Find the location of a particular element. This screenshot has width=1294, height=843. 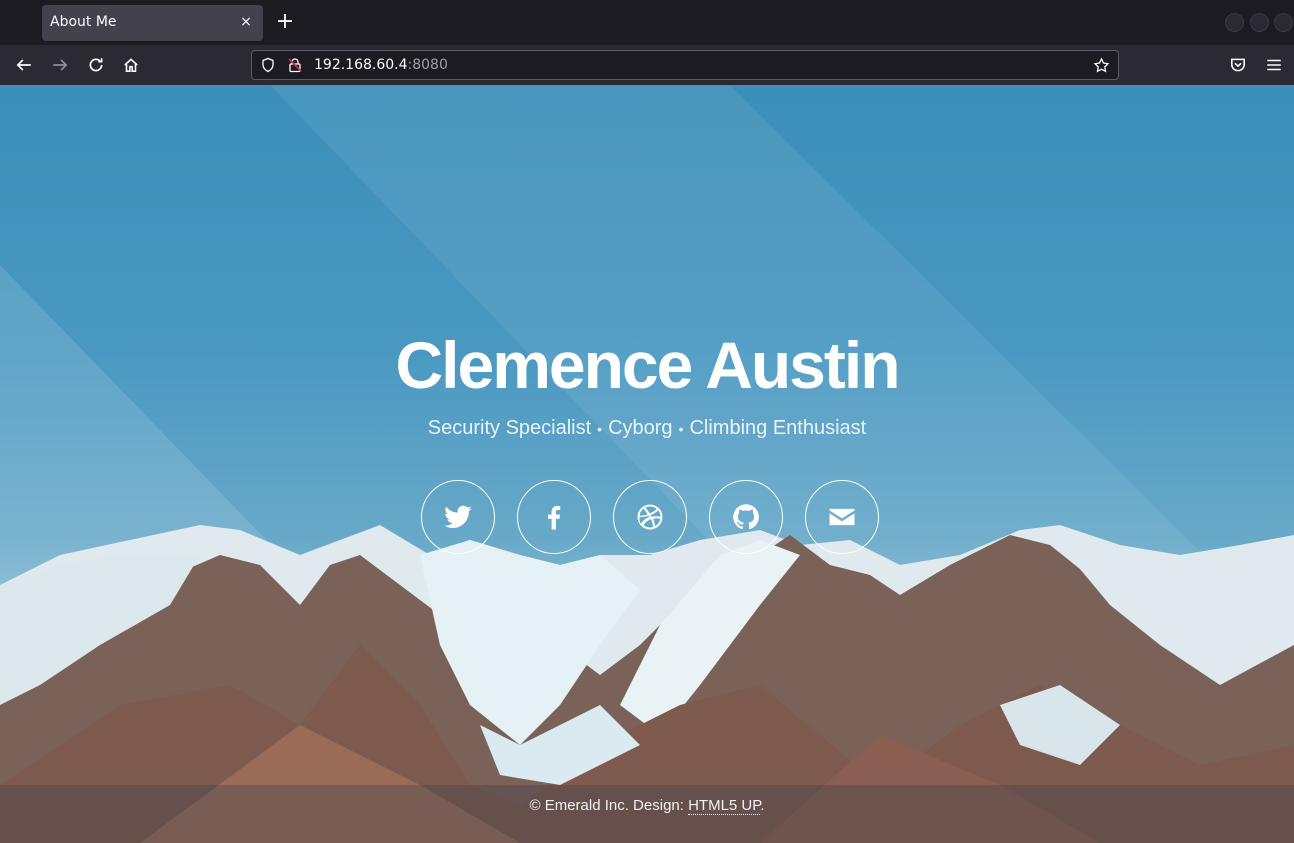

url-host: 192.168.60.4 is located at coordinates (361, 65).